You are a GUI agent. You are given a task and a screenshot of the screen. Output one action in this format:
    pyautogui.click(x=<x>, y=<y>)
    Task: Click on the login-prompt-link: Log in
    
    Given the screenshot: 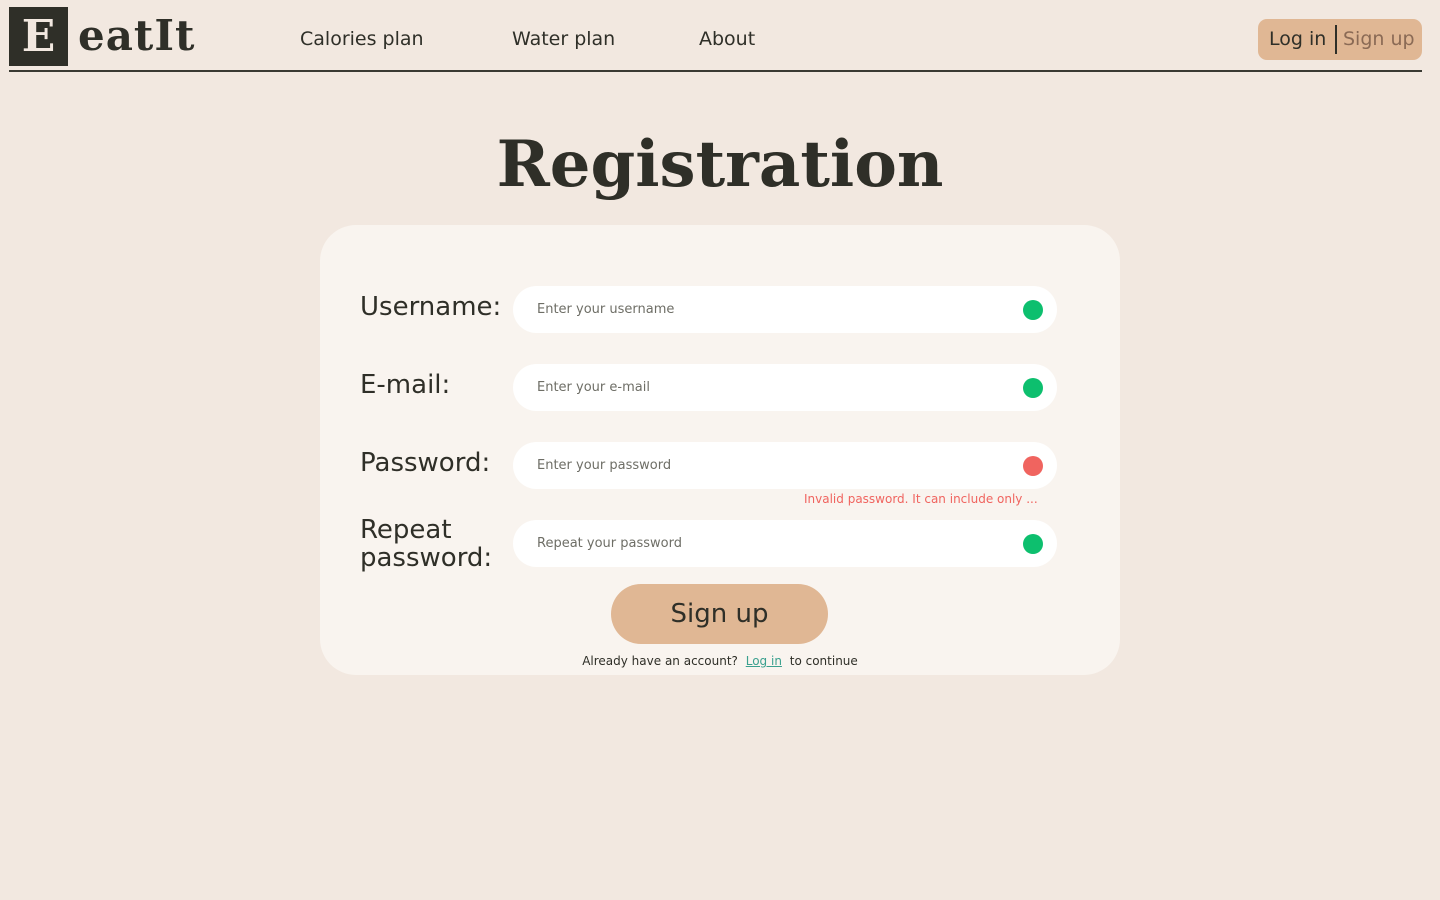 What is the action you would take?
    pyautogui.click(x=764, y=661)
    